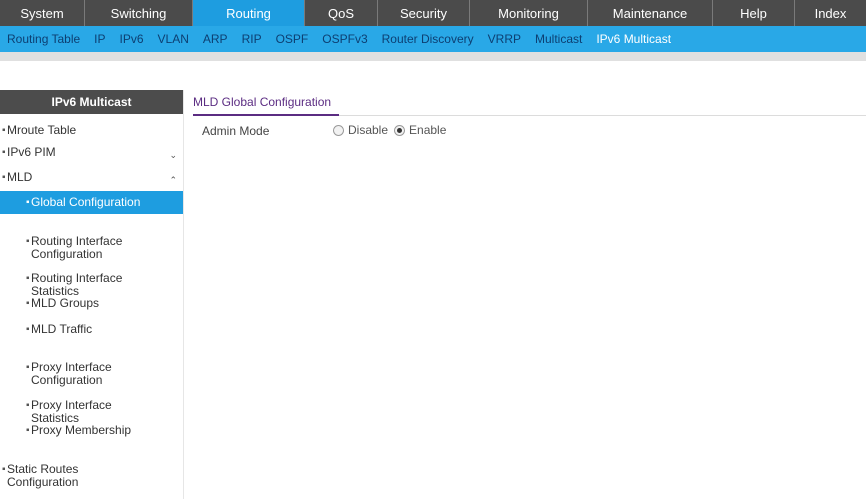  I want to click on sidebar-item-label: Mroute Table, so click(42, 130).